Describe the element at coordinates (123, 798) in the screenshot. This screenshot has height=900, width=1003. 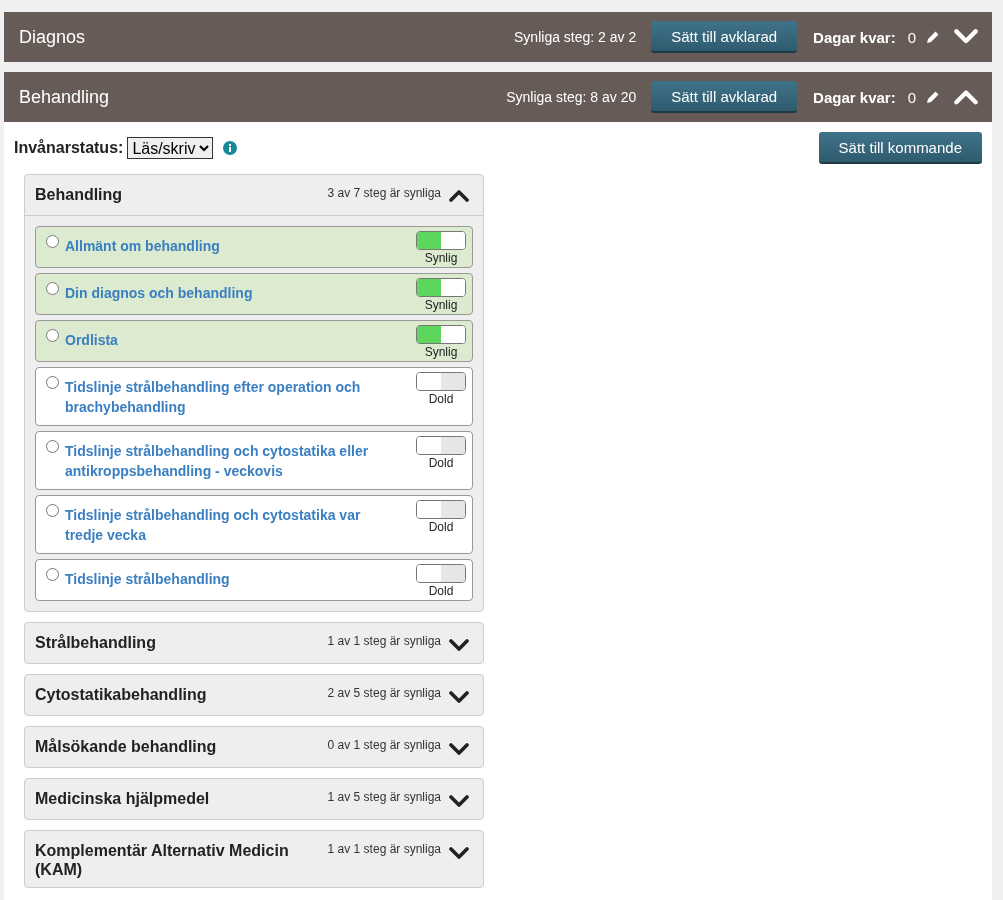
I see `group-title: Medicinska hjälpmedel` at that location.